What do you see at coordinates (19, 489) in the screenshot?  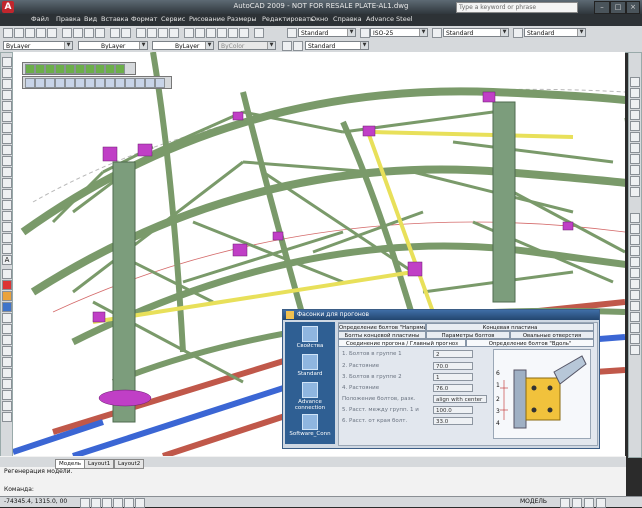 I see `command-prompt: Команда:` at bounding box center [19, 489].